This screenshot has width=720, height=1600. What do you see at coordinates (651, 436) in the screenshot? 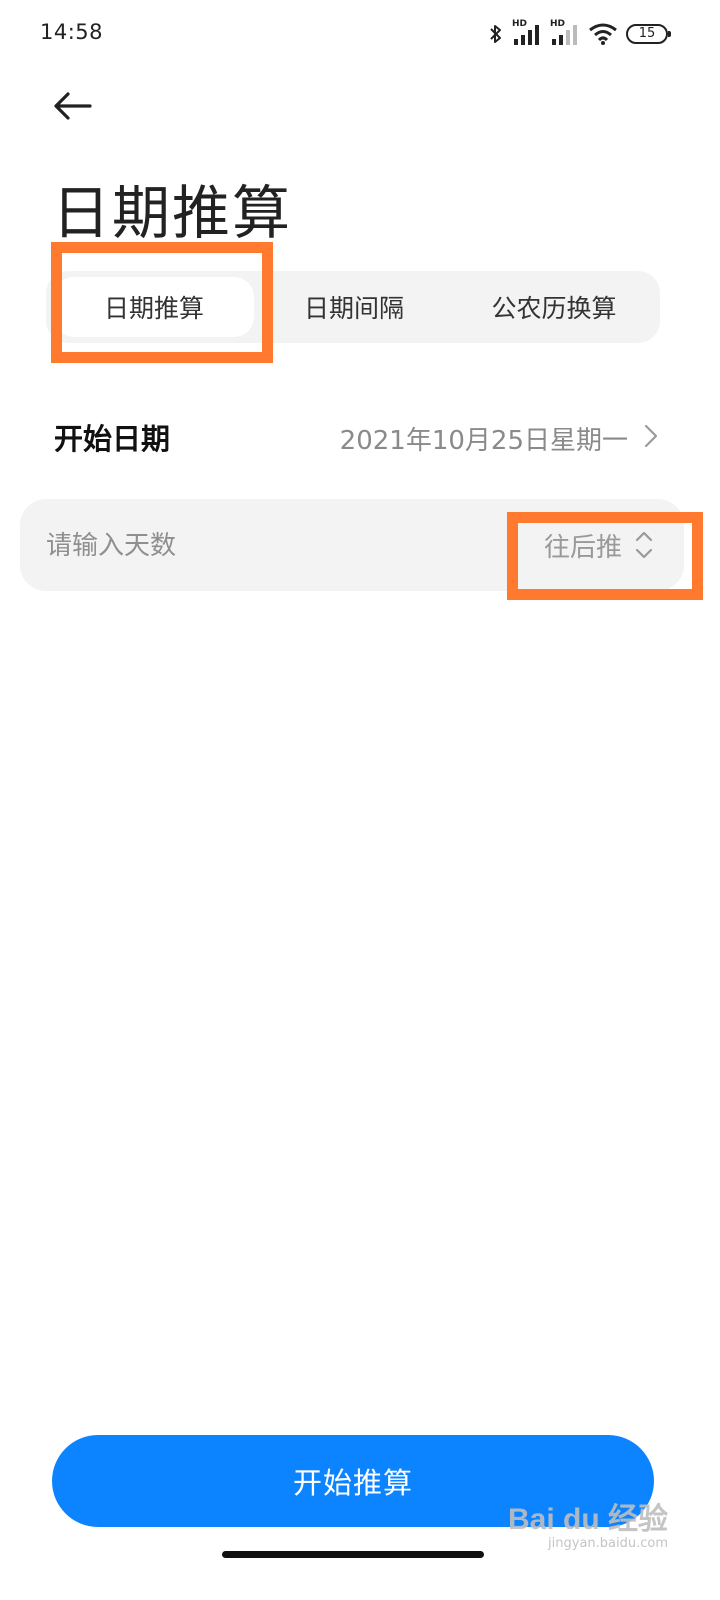
I see `chevron-right-icon` at bounding box center [651, 436].